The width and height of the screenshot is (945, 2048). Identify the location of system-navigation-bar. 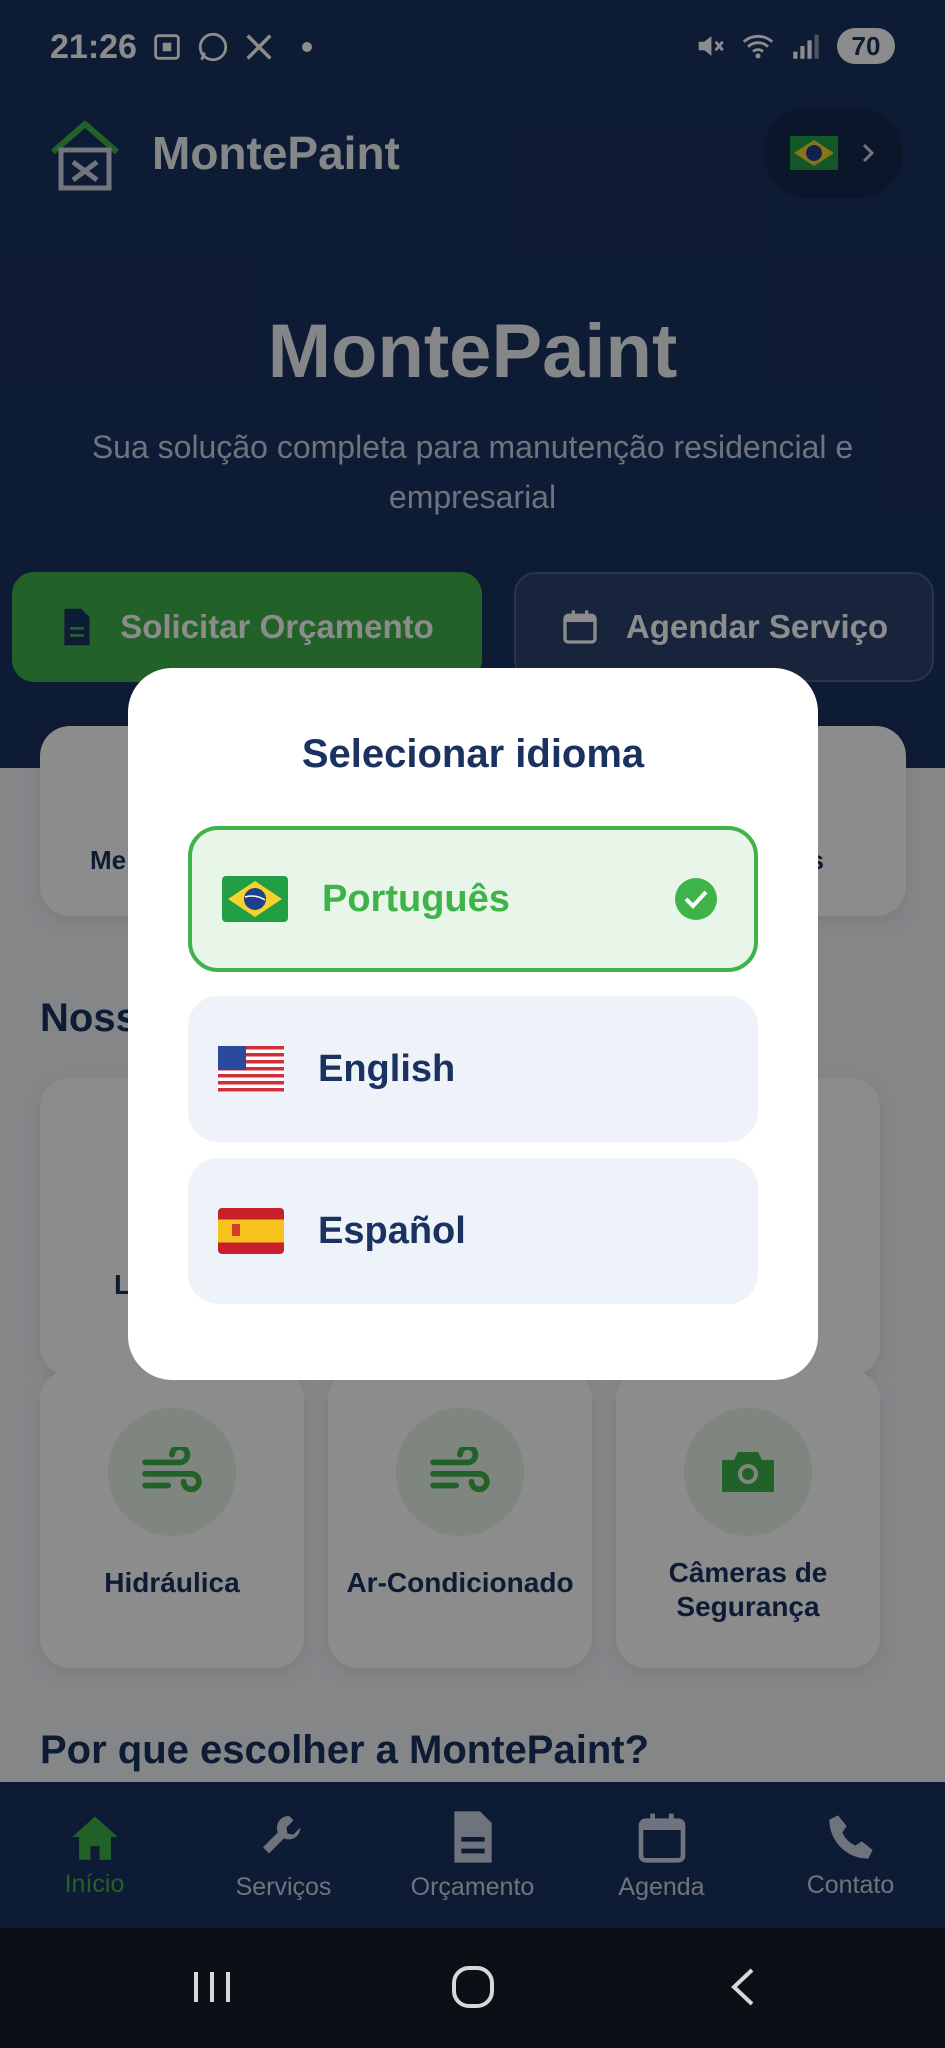
(472, 1988).